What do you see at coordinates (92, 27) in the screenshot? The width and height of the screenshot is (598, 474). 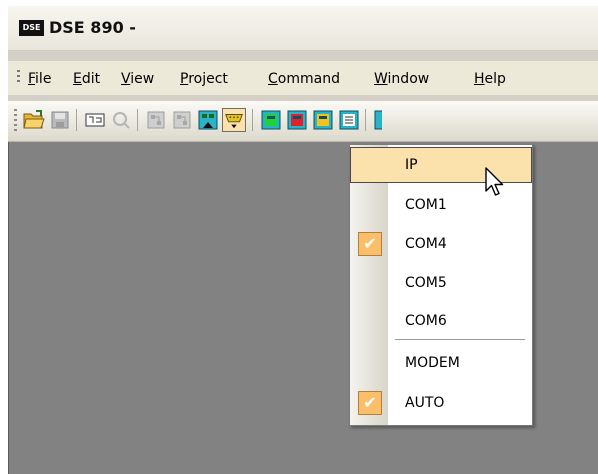 I see `window-title: DSE 890 -` at bounding box center [92, 27].